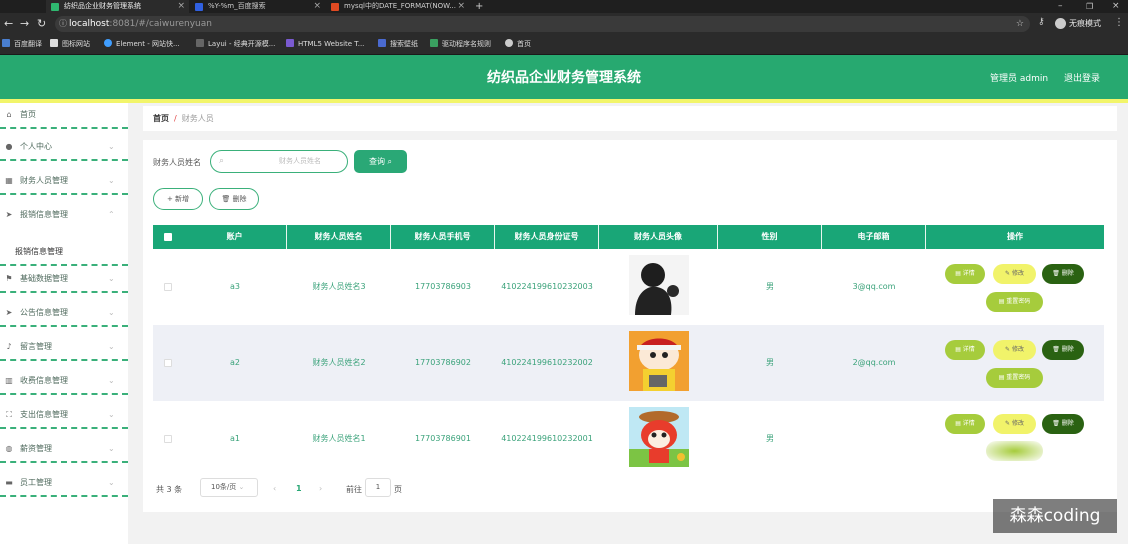  Describe the element at coordinates (70, 44) in the screenshot. I see `bookmark-item: 图标网站` at that location.